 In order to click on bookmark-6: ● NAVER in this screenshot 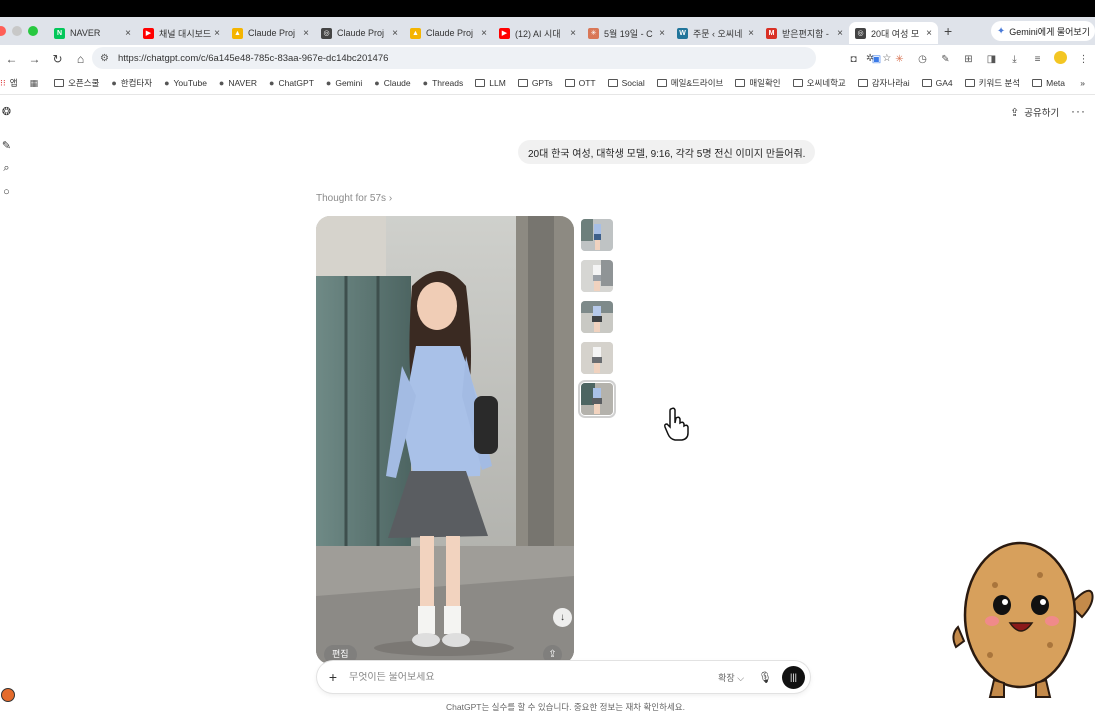, I will do `click(238, 83)`.